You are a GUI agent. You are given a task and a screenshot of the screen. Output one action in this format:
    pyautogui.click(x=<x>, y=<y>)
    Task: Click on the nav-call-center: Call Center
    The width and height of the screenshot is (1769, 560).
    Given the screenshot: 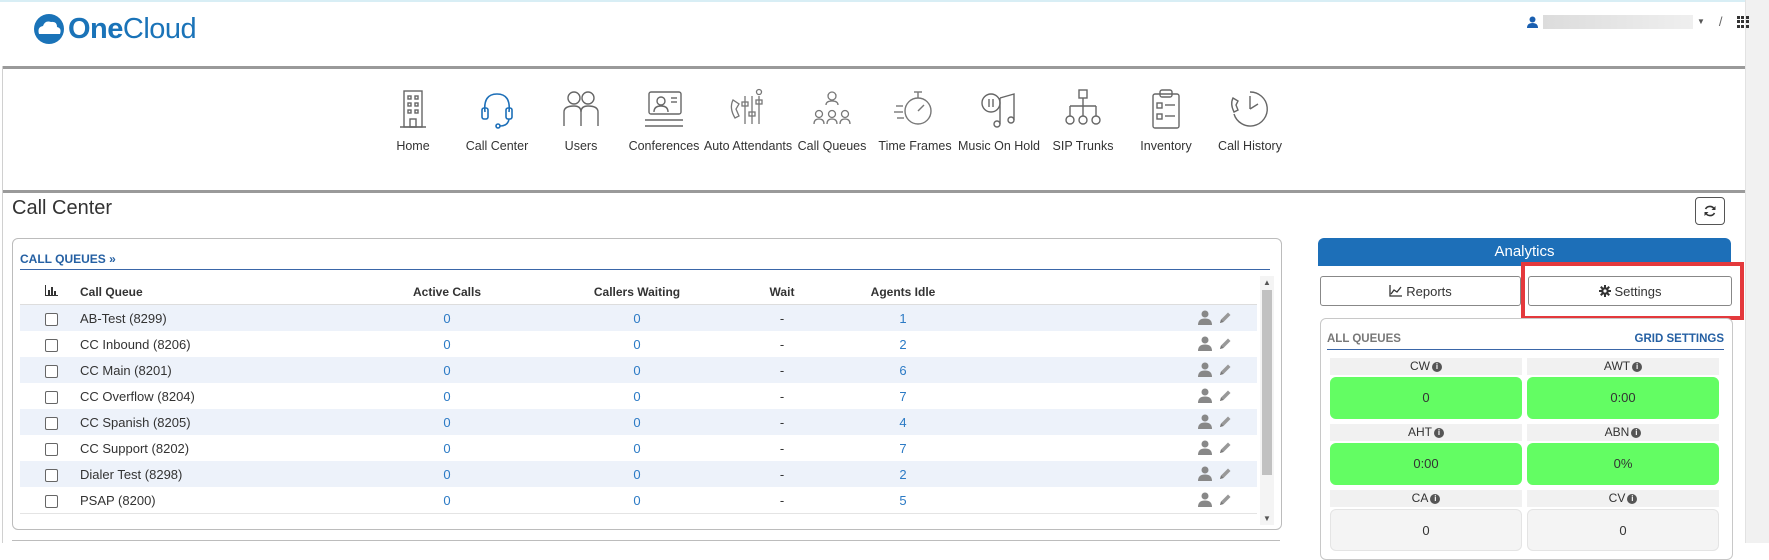 What is the action you would take?
    pyautogui.click(x=497, y=120)
    